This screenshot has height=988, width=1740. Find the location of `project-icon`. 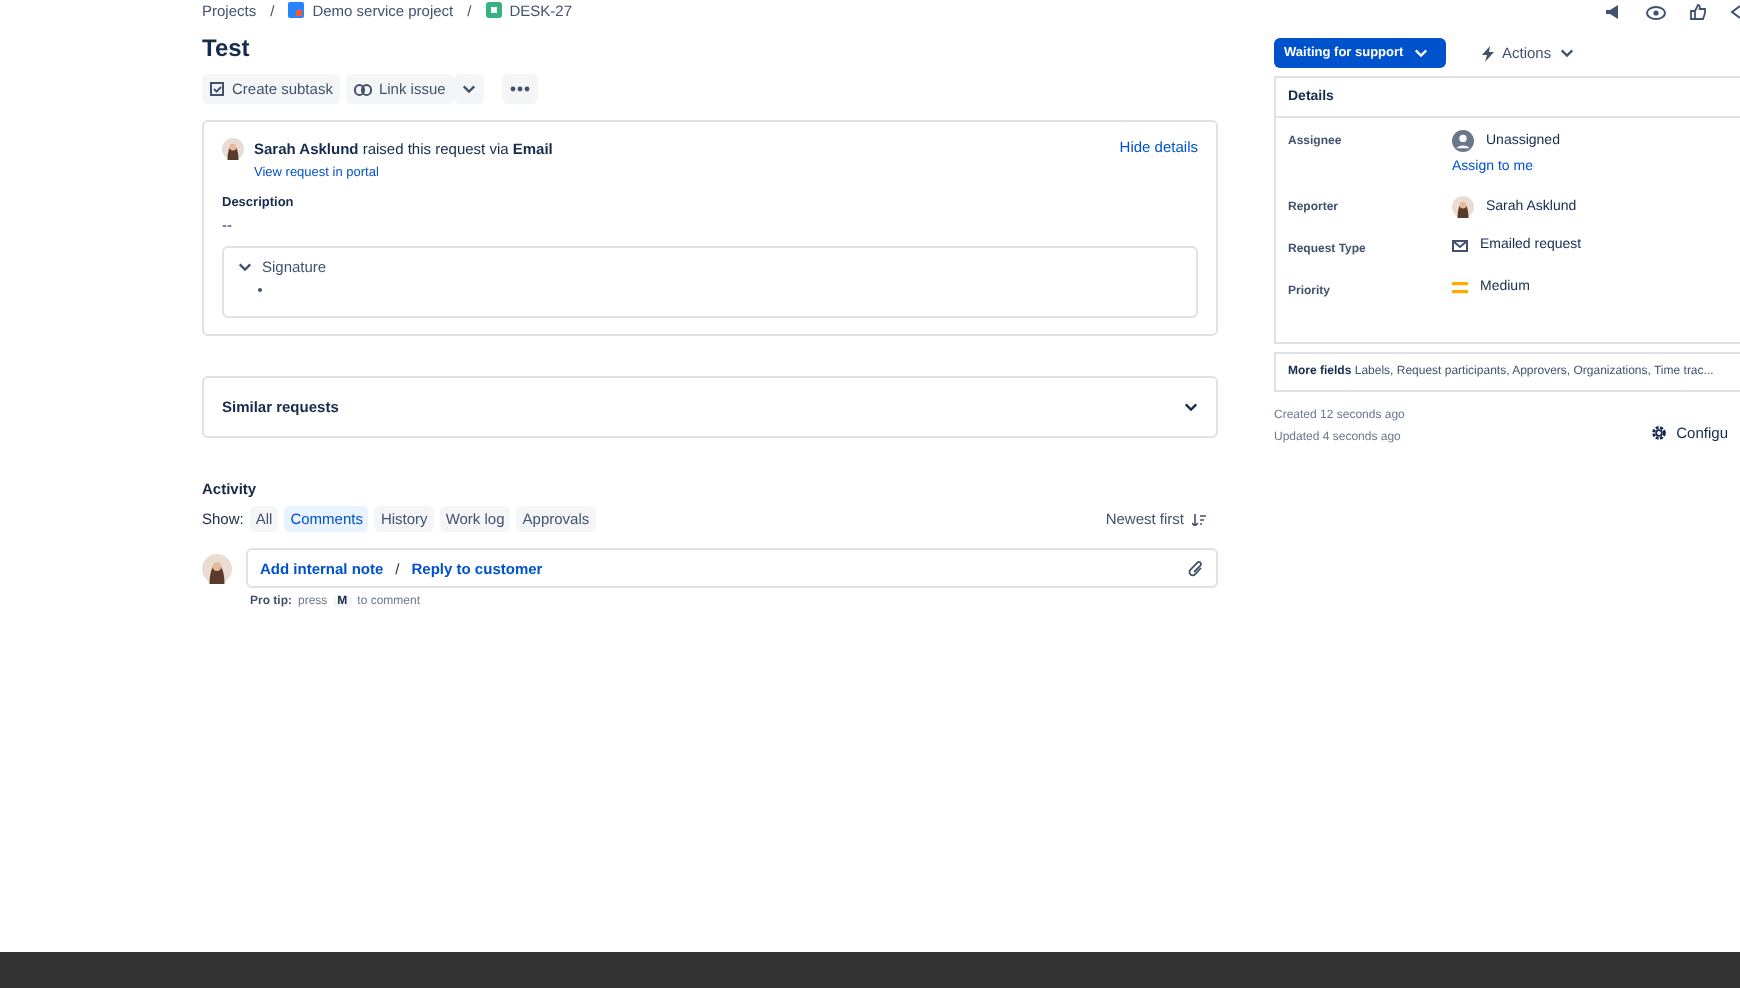

project-icon is located at coordinates (296, 10).